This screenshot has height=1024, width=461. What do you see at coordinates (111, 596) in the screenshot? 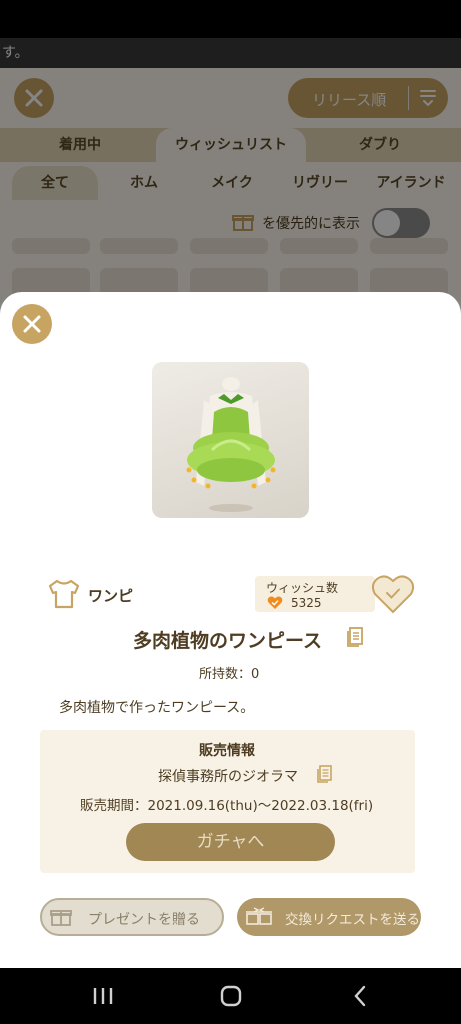
I see `item-type-label: ワンピ` at bounding box center [111, 596].